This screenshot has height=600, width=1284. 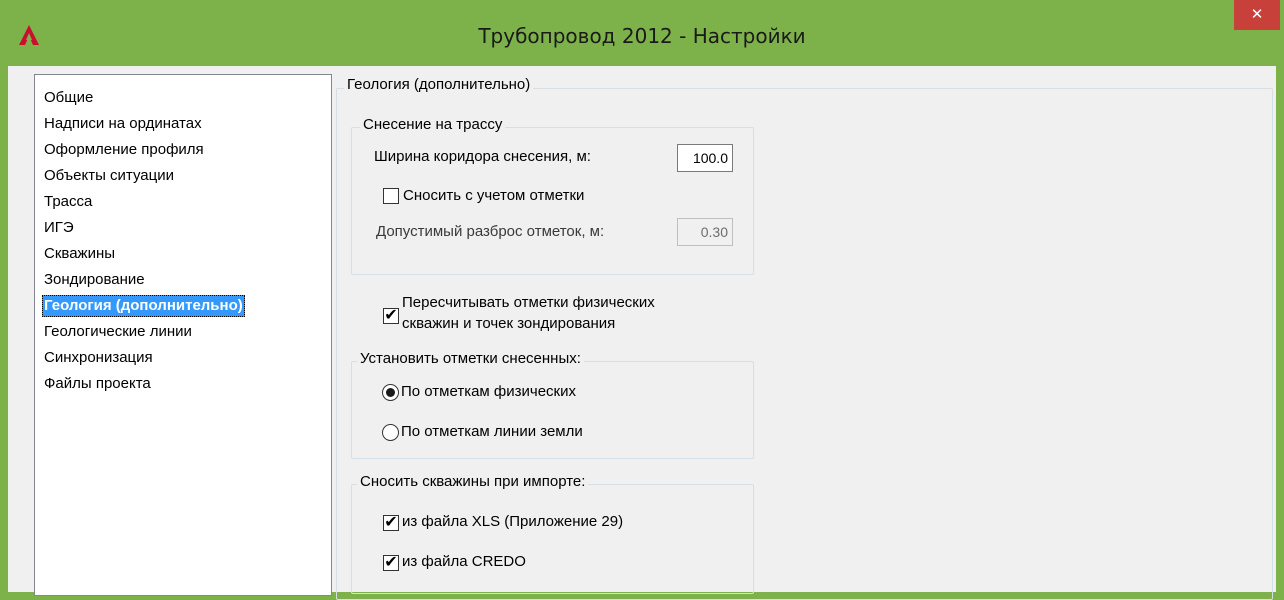 I want to click on sidebar-item-sync: Синхронизация, so click(x=98, y=358).